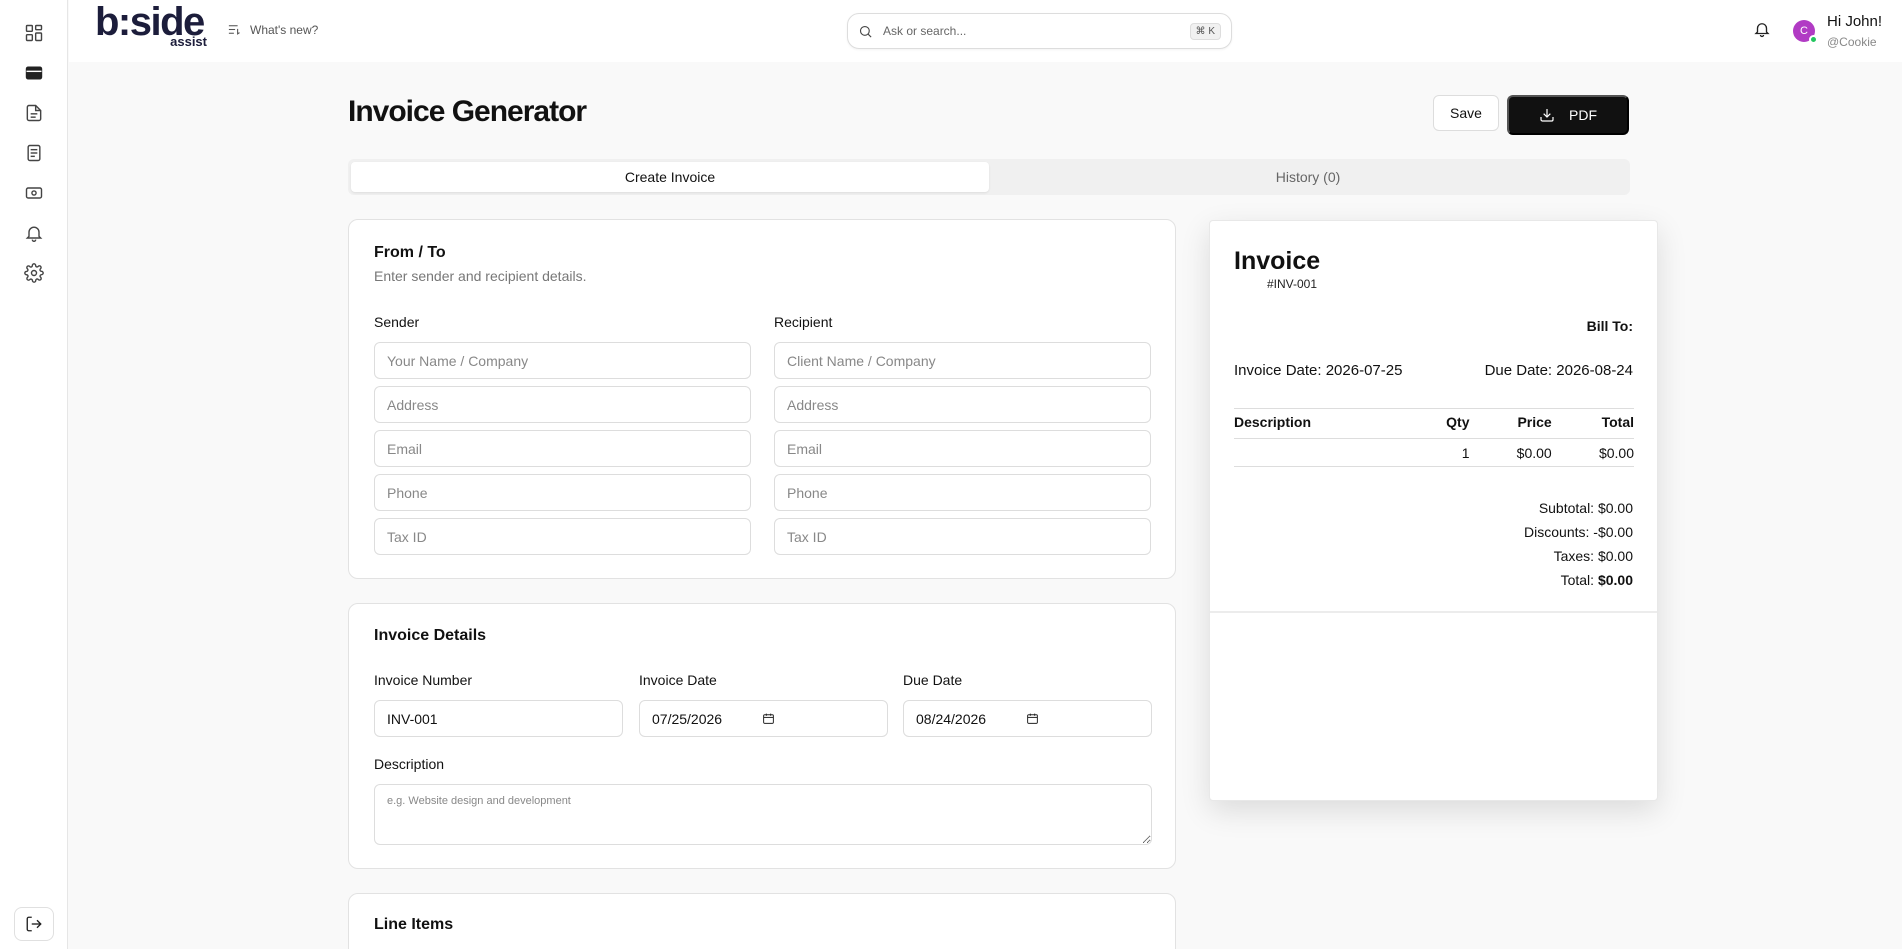  I want to click on table-cell: 1, so click(1442, 452).